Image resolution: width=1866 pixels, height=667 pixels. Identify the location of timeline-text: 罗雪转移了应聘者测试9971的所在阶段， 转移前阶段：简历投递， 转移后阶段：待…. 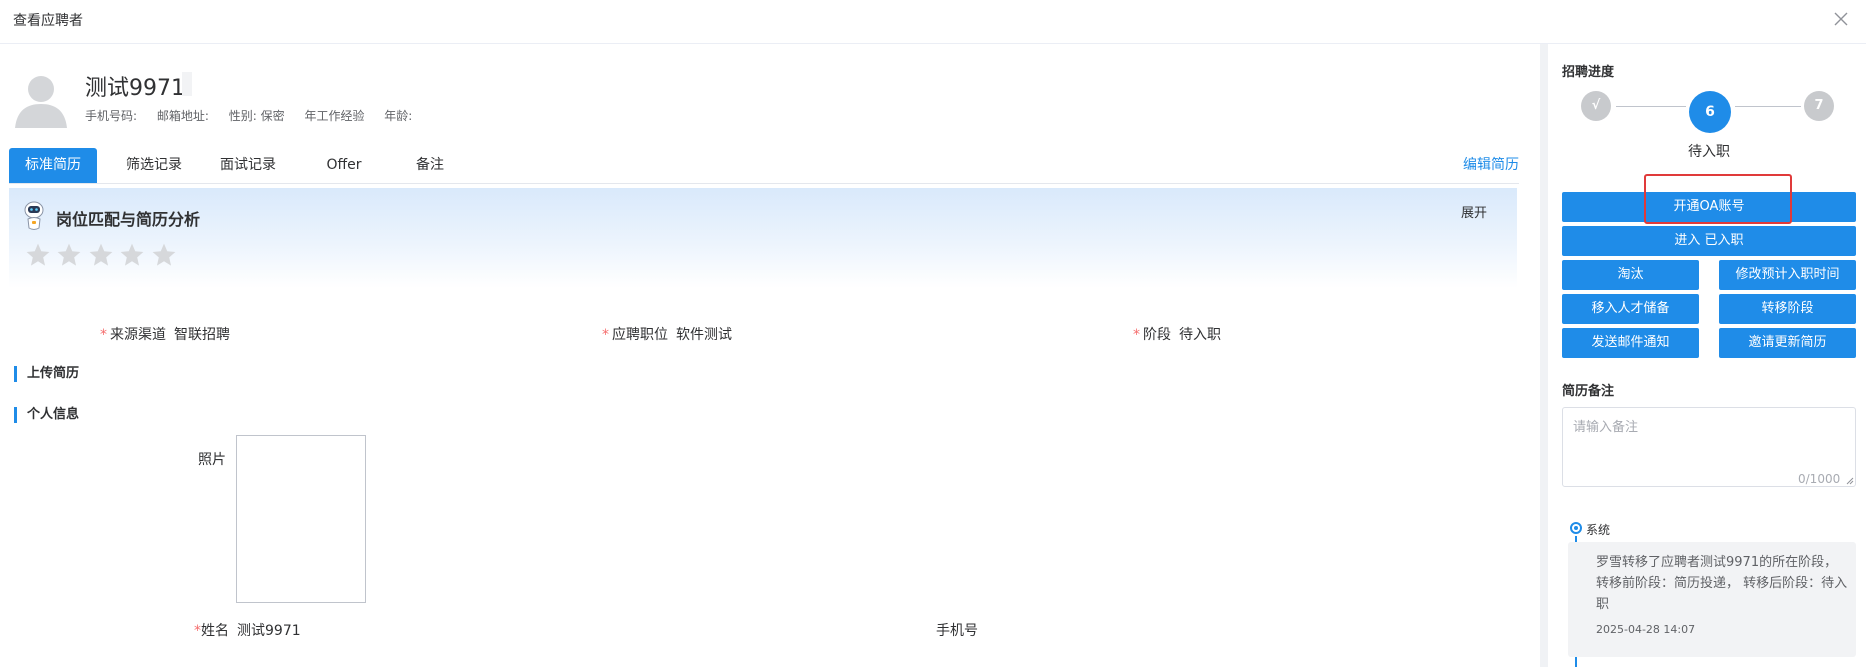
(1722, 583).